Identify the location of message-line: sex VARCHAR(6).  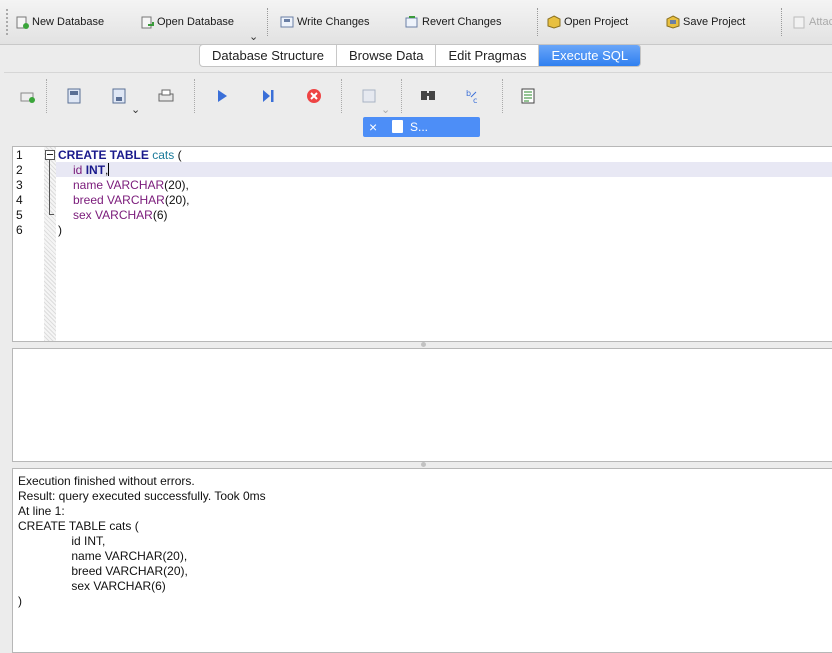
(92, 586).